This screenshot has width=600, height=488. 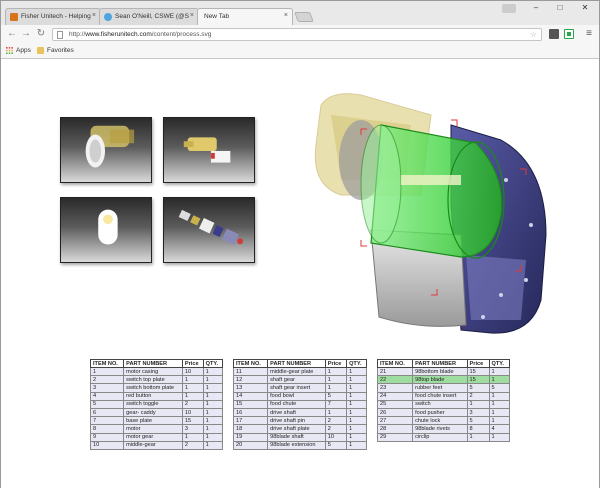 What do you see at coordinates (156, 404) in the screenshot?
I see `table-row: 5 switch toggle 2 1` at bounding box center [156, 404].